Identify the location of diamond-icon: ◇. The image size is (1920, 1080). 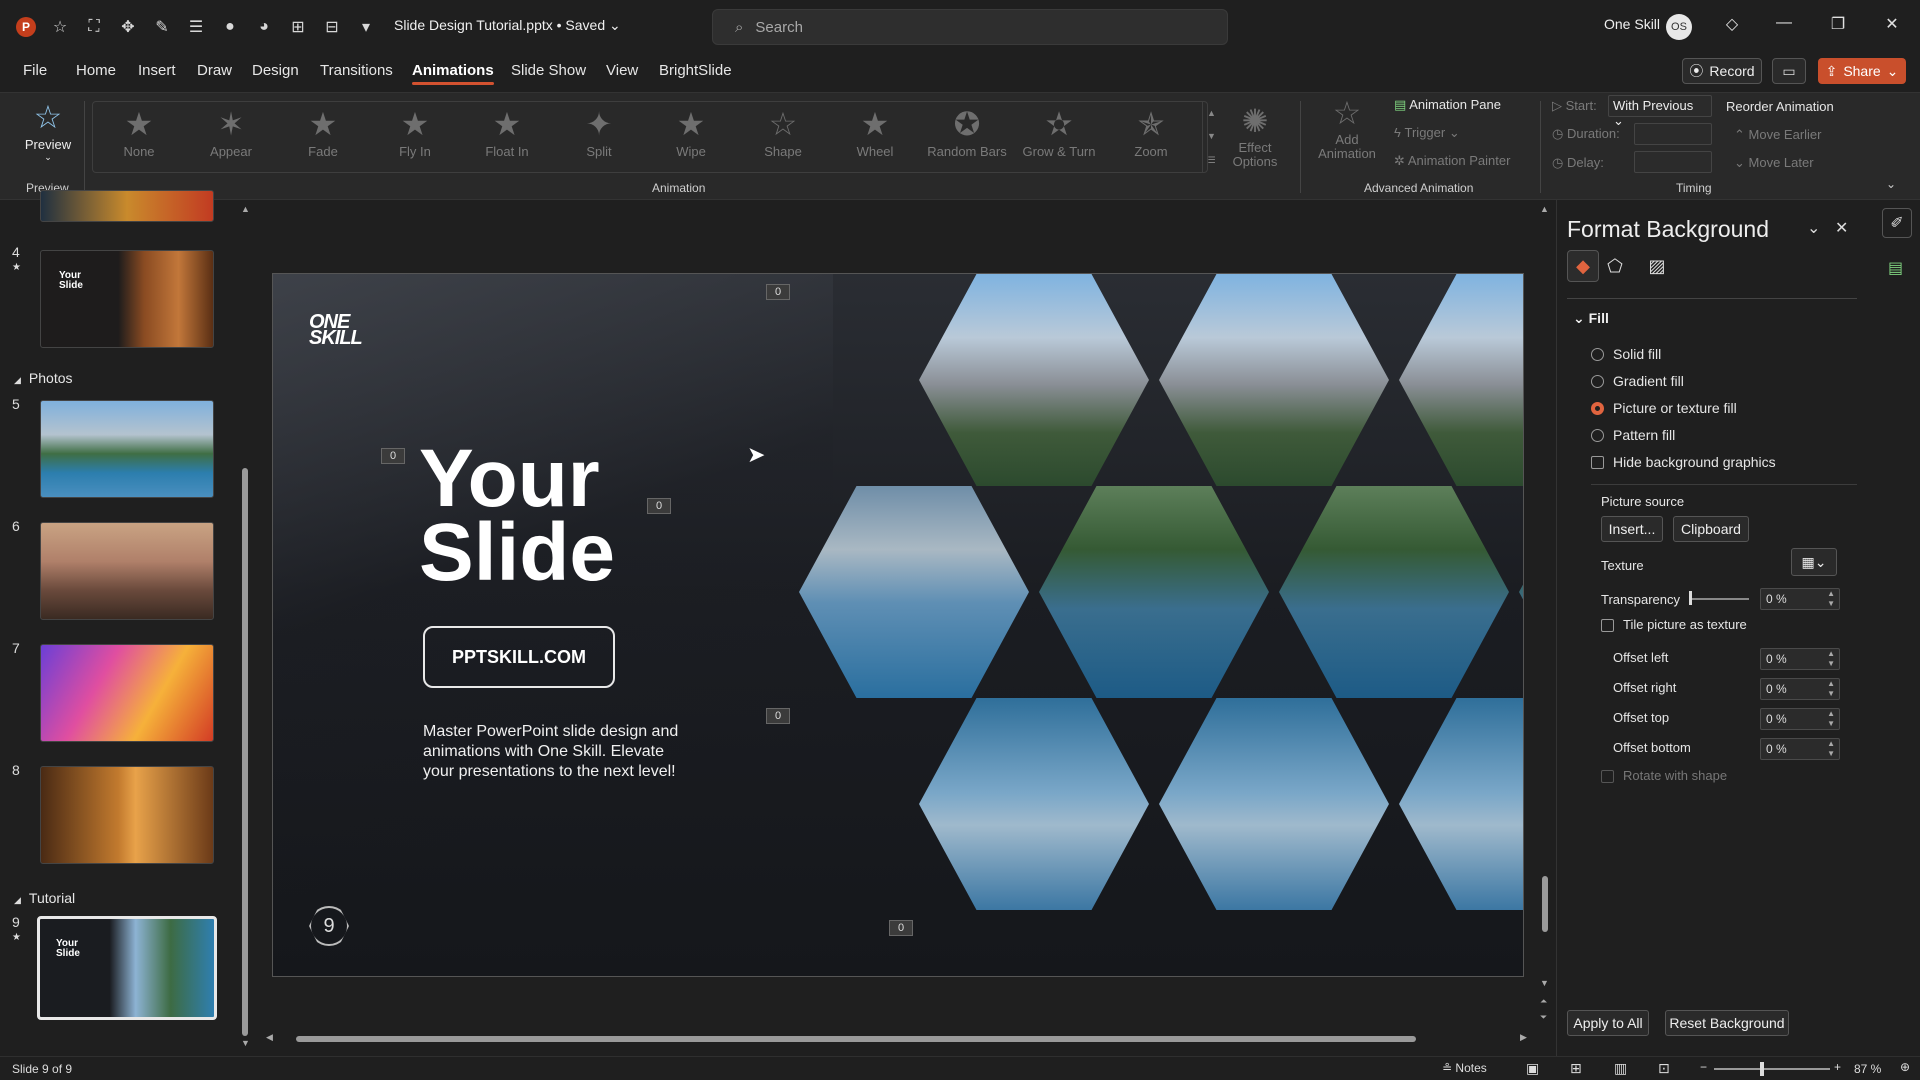
(1732, 24).